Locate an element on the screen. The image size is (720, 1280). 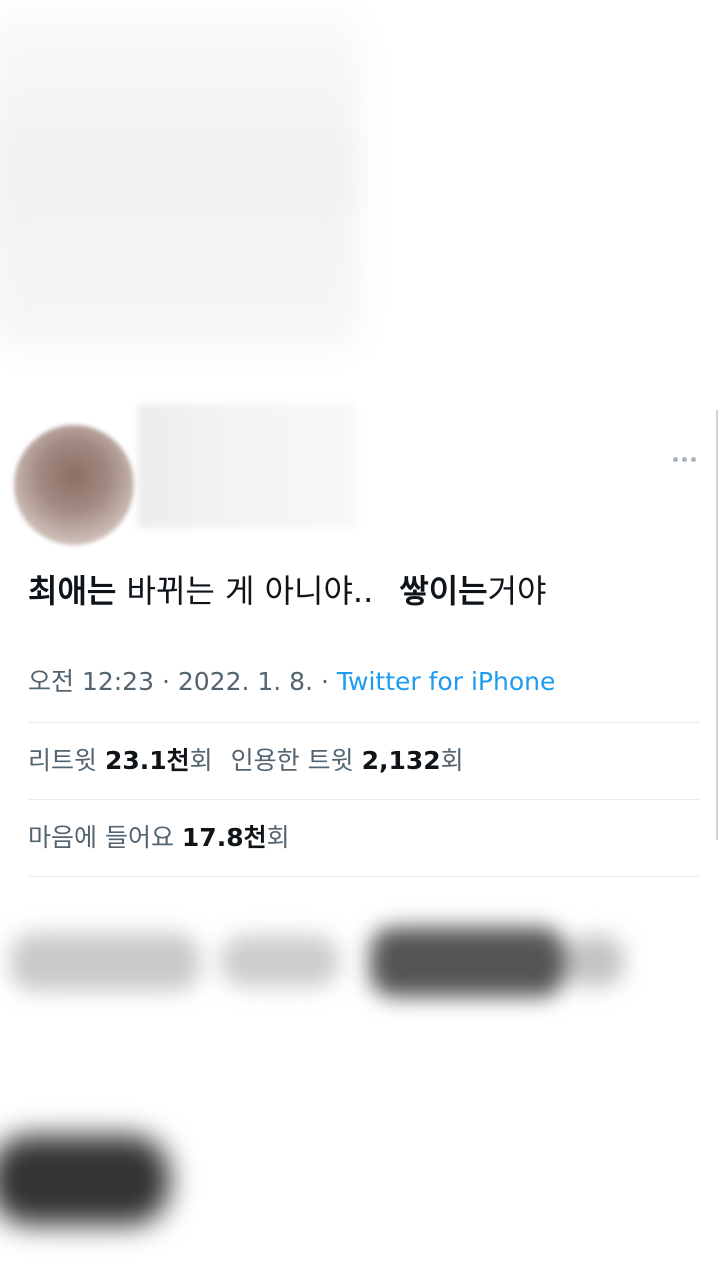
tweet-date: 2022. 1. 8. is located at coordinates (245, 681).